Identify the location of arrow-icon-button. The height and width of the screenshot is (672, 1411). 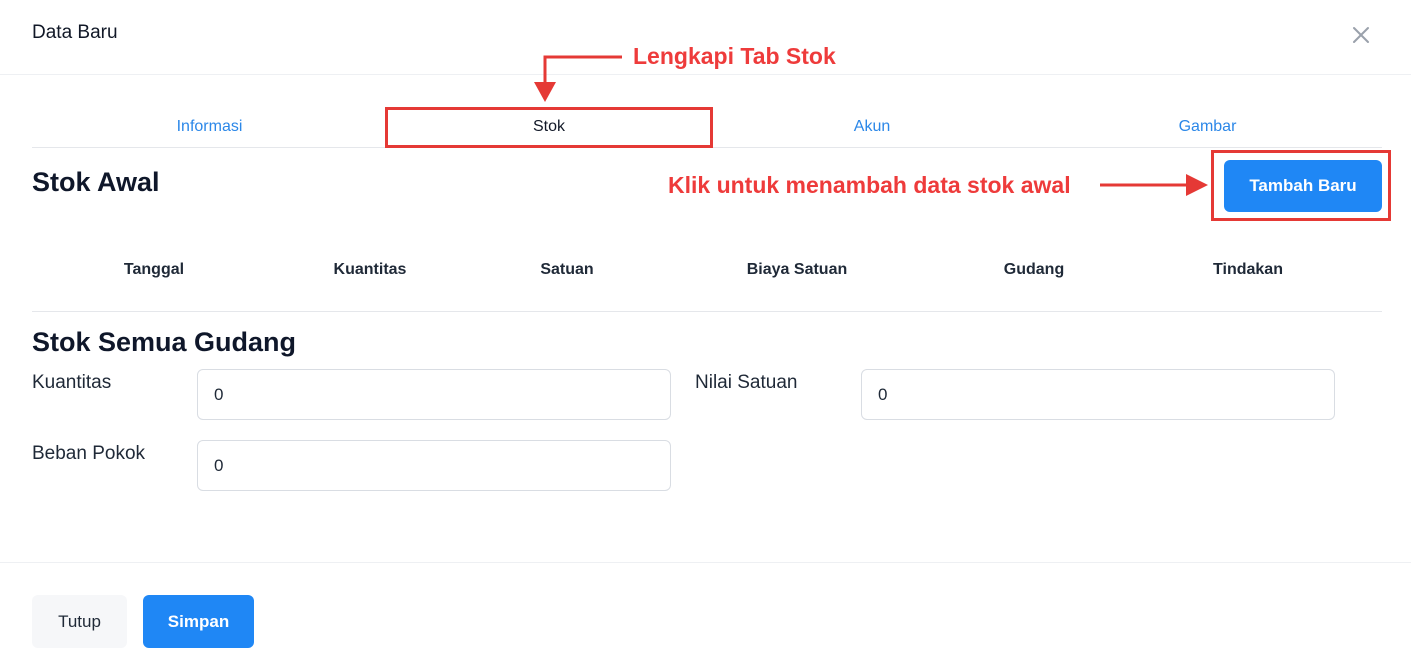
(1154, 185).